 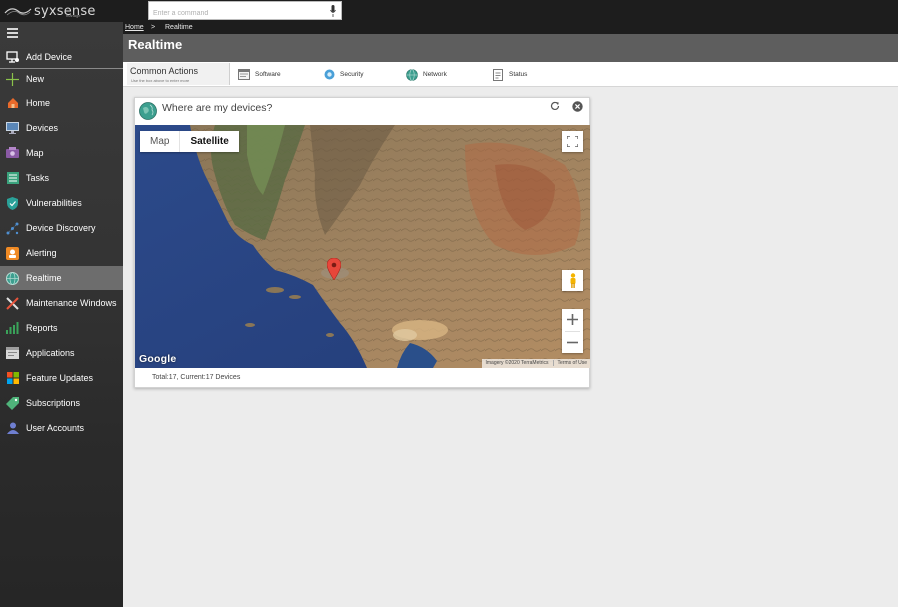 What do you see at coordinates (12, 303) in the screenshot?
I see `tools-icon` at bounding box center [12, 303].